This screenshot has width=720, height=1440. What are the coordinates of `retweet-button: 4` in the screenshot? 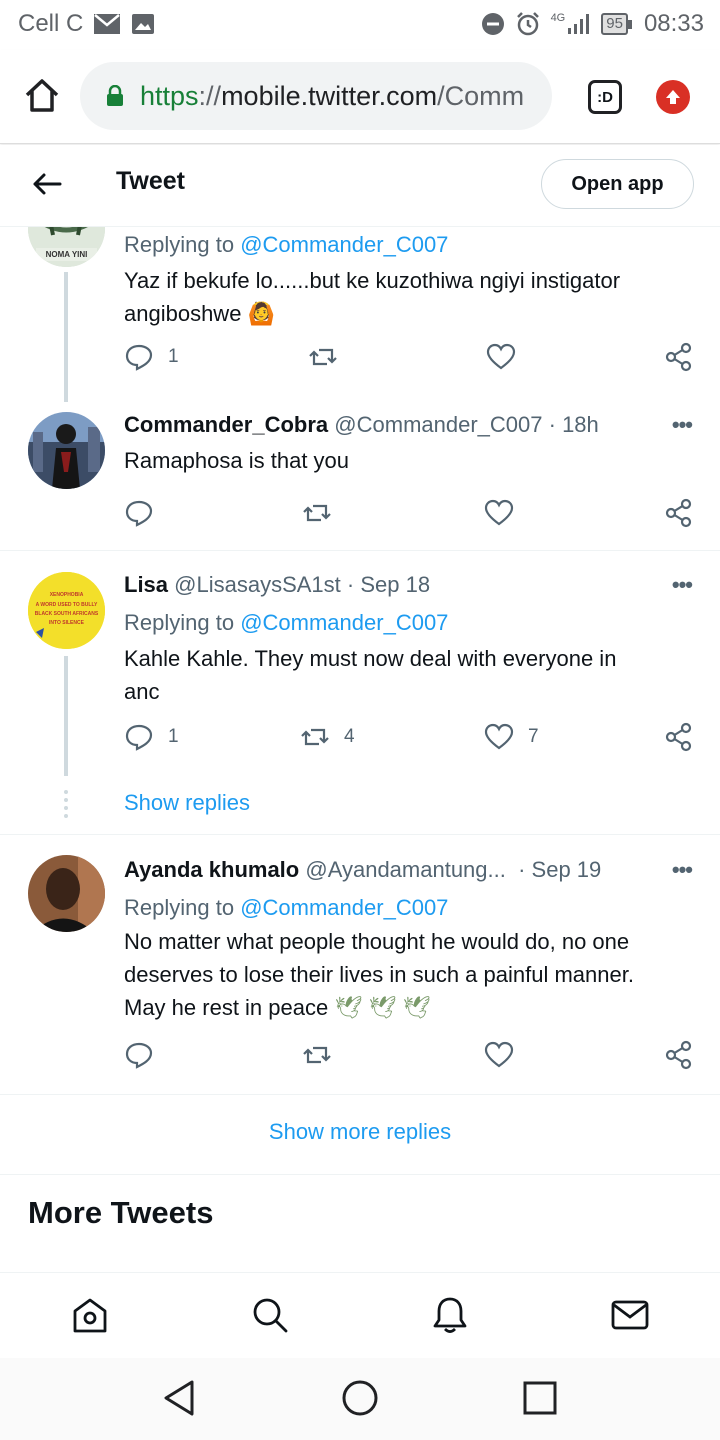 It's located at (327, 737).